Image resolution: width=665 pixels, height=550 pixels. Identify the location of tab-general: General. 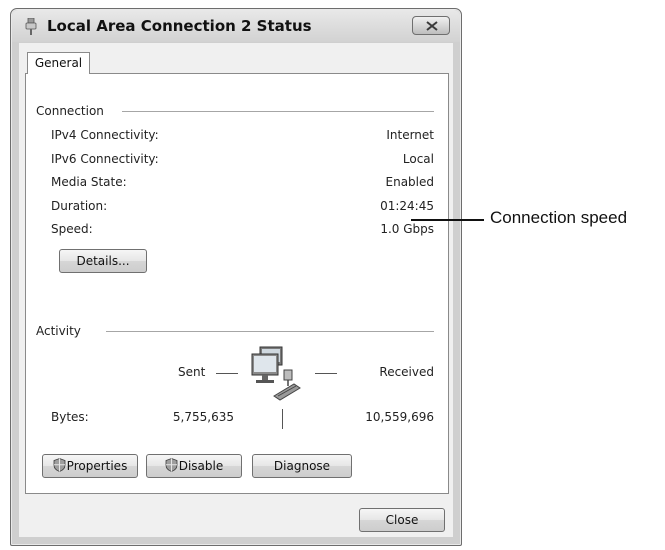
(58, 63).